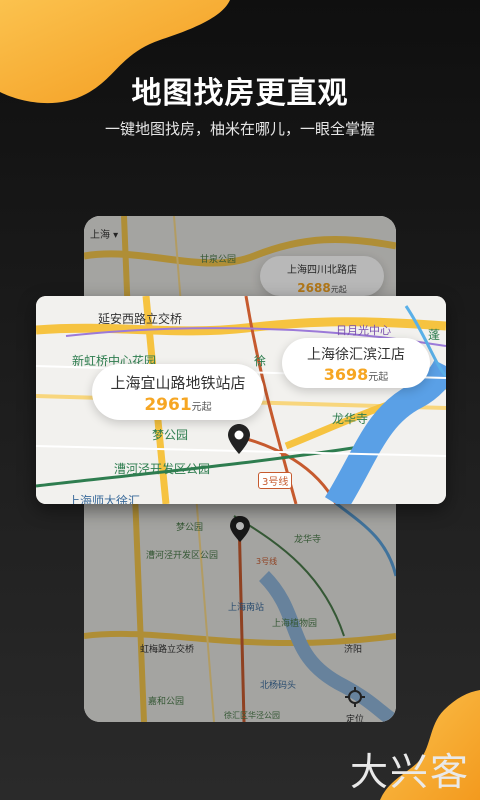 The width and height of the screenshot is (480, 800). I want to click on store-card: 上海宜山路地铁站店 2961元起, so click(178, 392).